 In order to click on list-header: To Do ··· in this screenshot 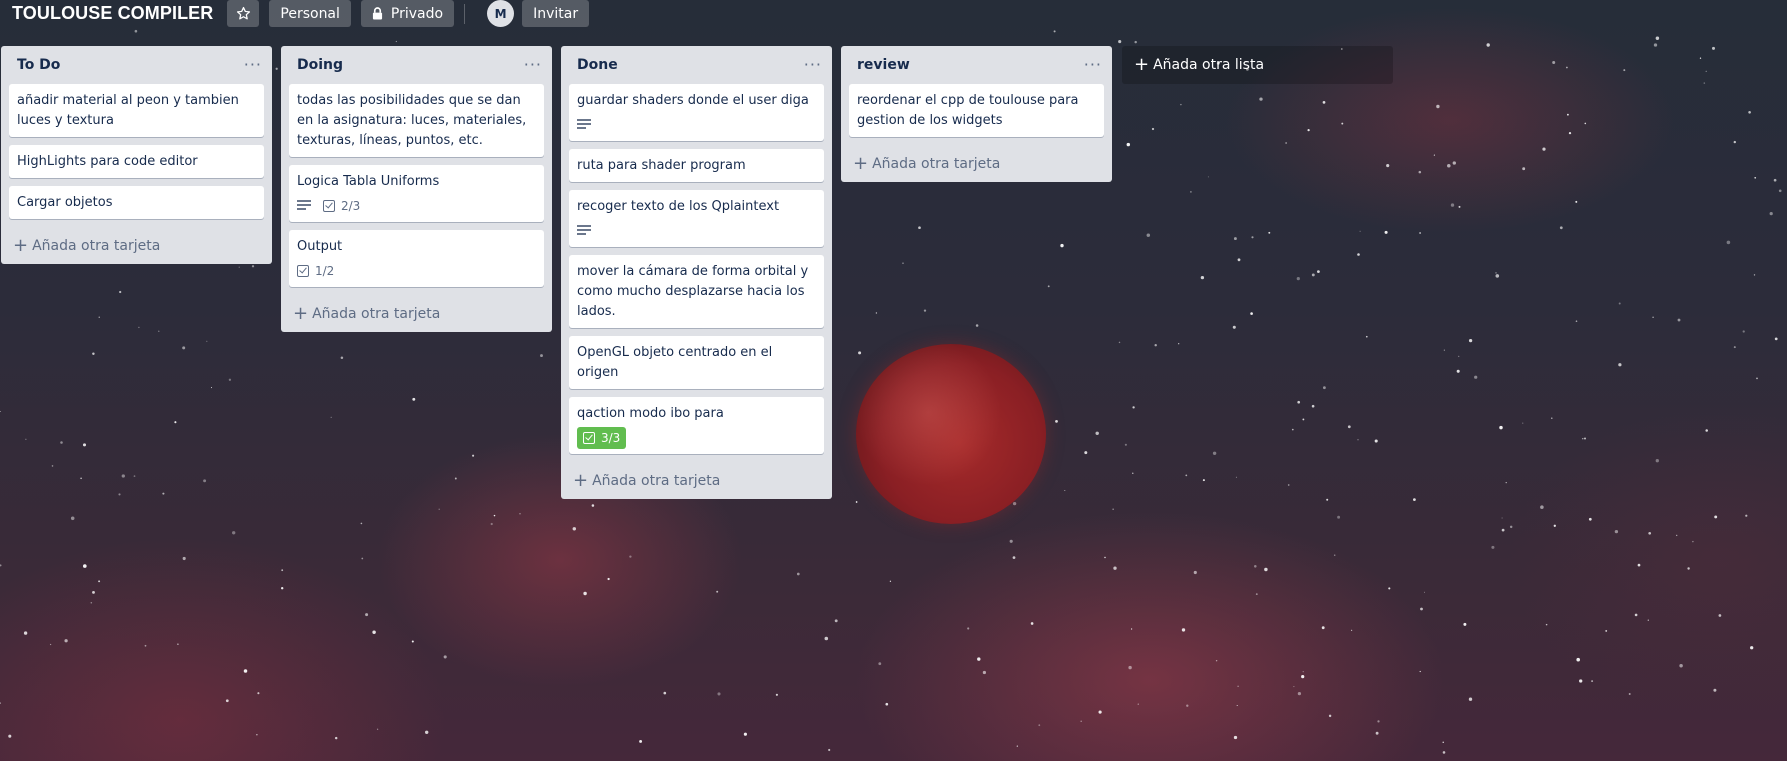, I will do `click(136, 65)`.